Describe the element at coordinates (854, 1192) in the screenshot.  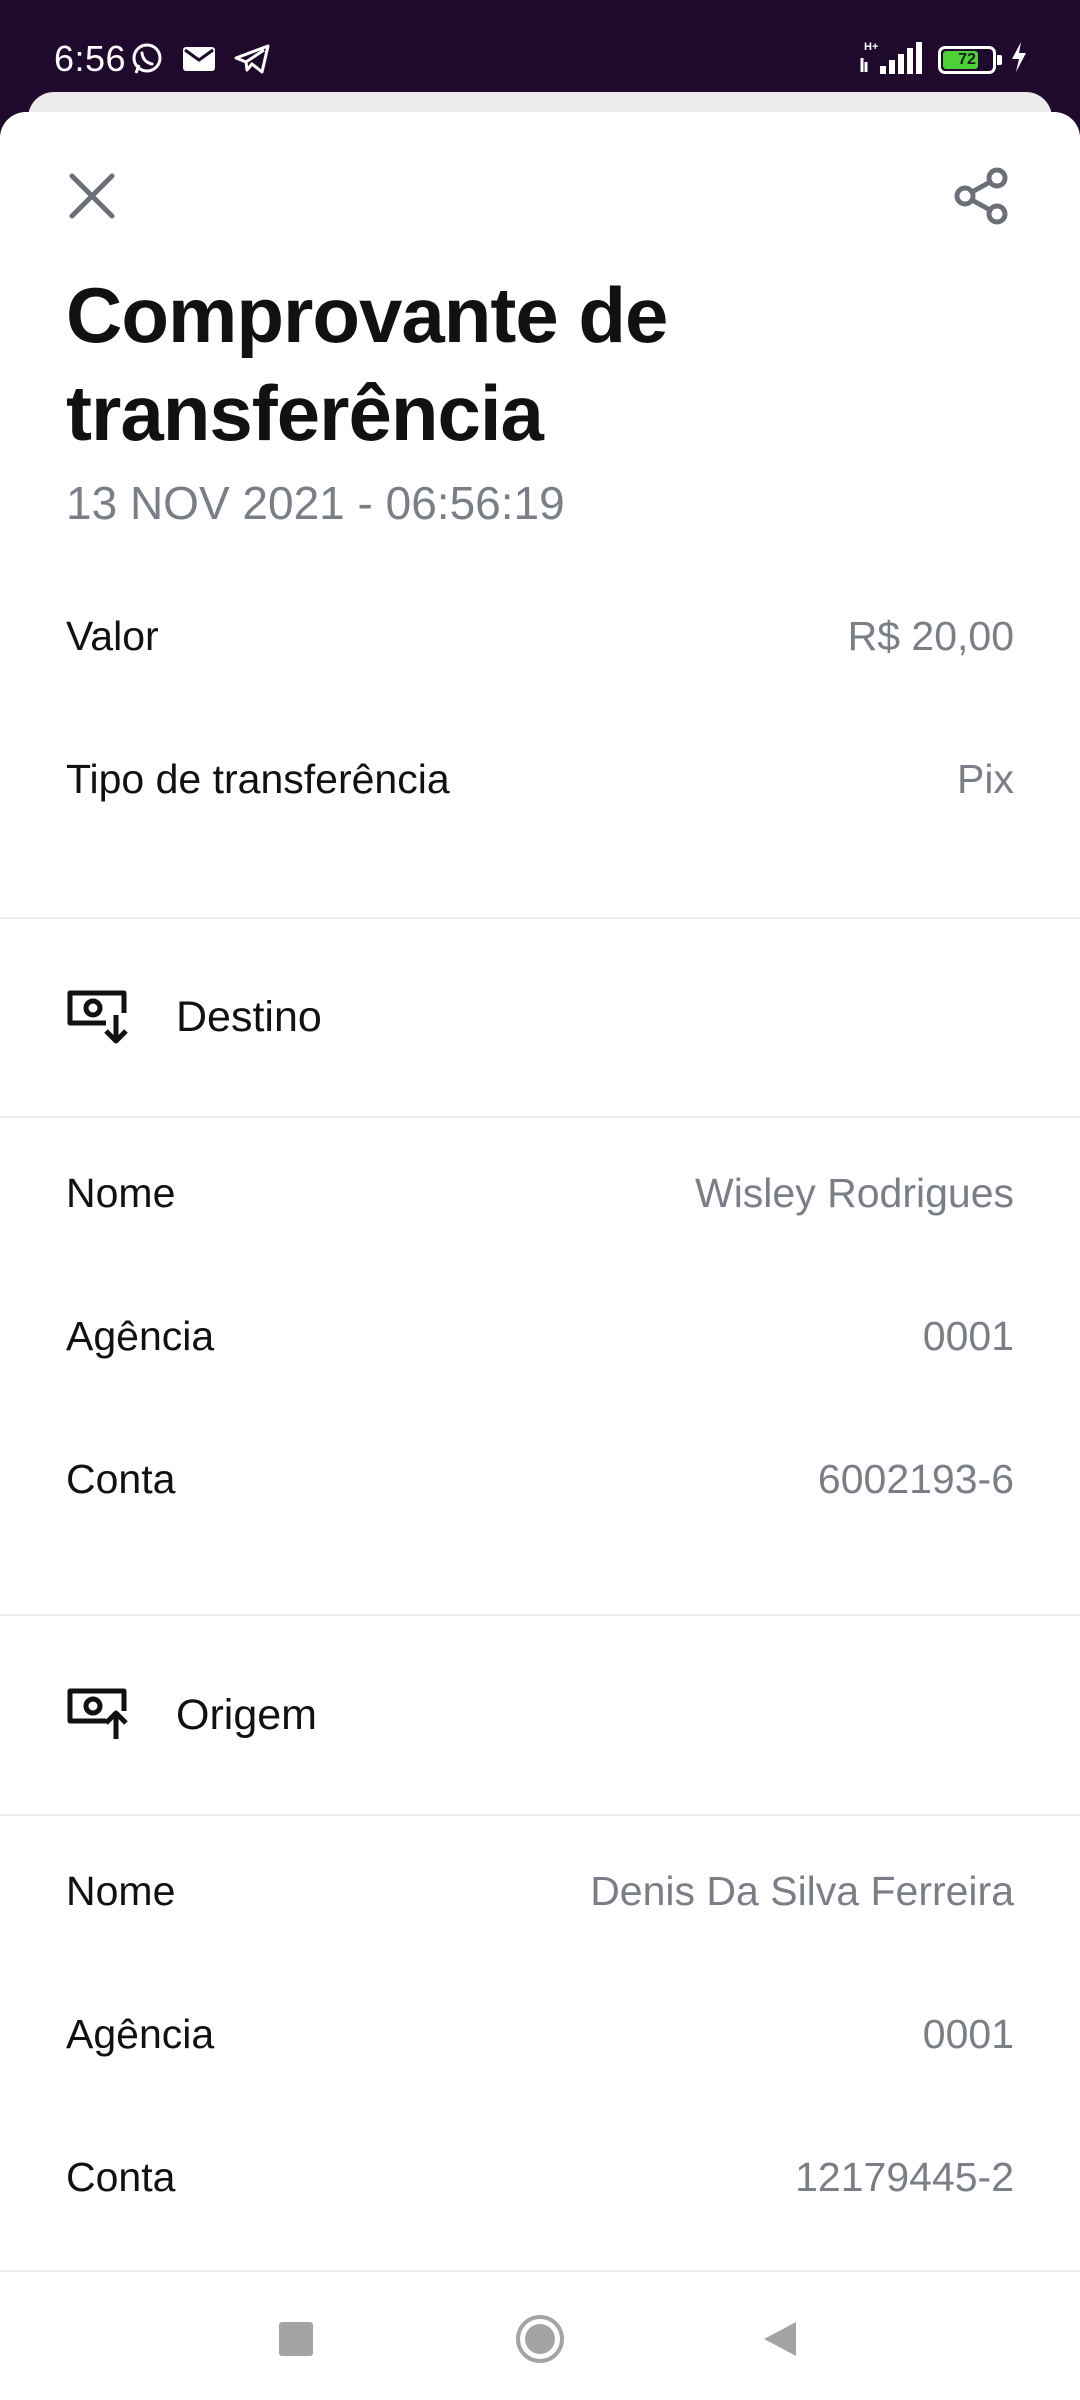
I see `destination-name-value: Wisley Rodrigues` at that location.